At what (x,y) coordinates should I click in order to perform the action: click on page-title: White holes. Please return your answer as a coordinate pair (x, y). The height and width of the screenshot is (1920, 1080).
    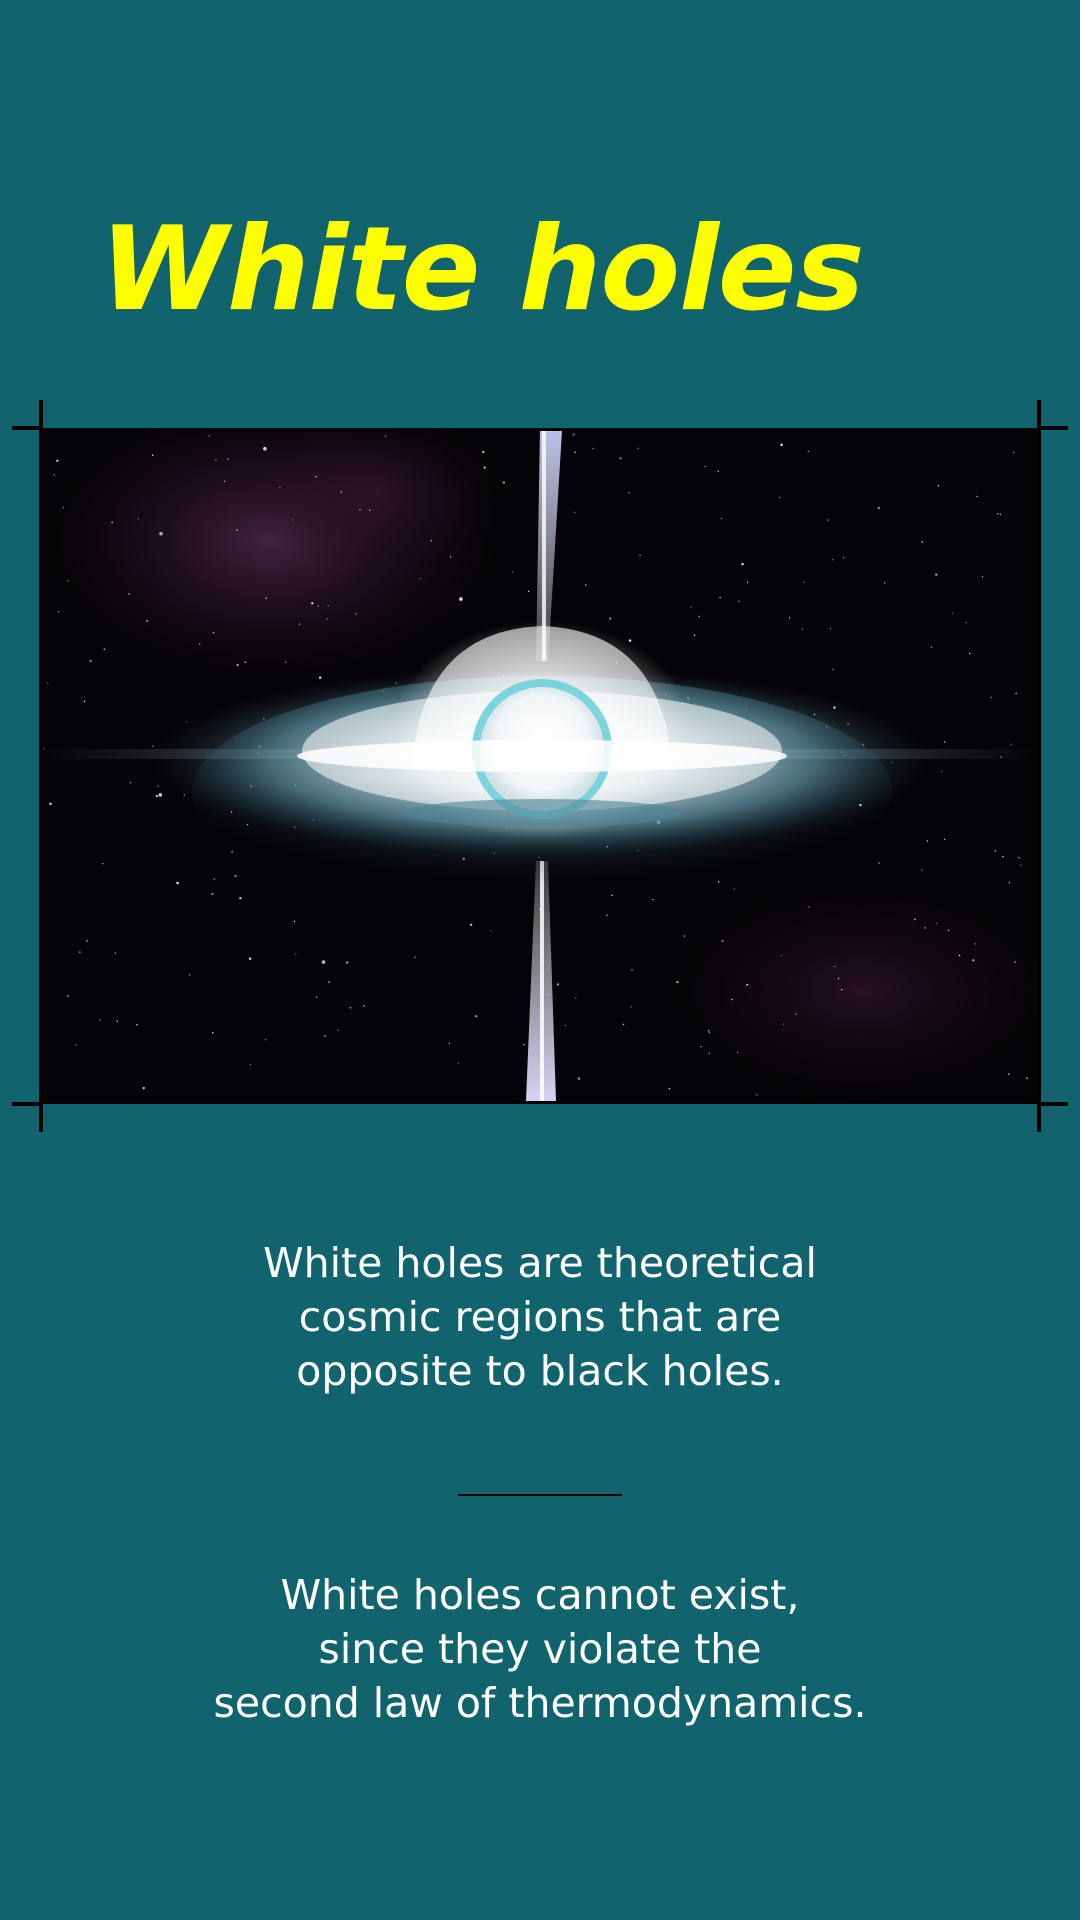
    Looking at the image, I should click on (482, 269).